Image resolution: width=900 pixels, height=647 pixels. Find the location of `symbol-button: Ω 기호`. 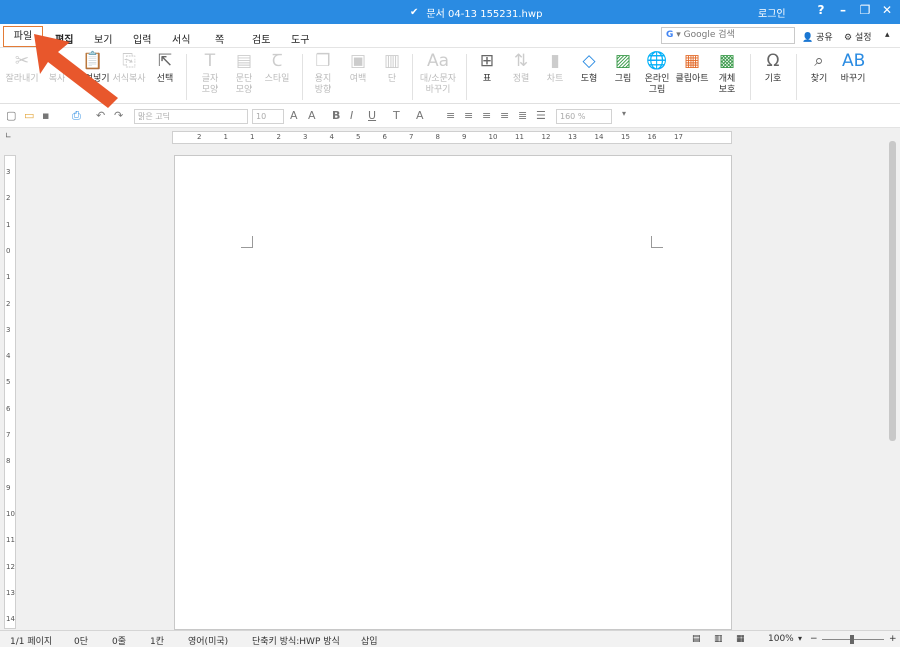

symbol-button: Ω 기호 is located at coordinates (773, 68).